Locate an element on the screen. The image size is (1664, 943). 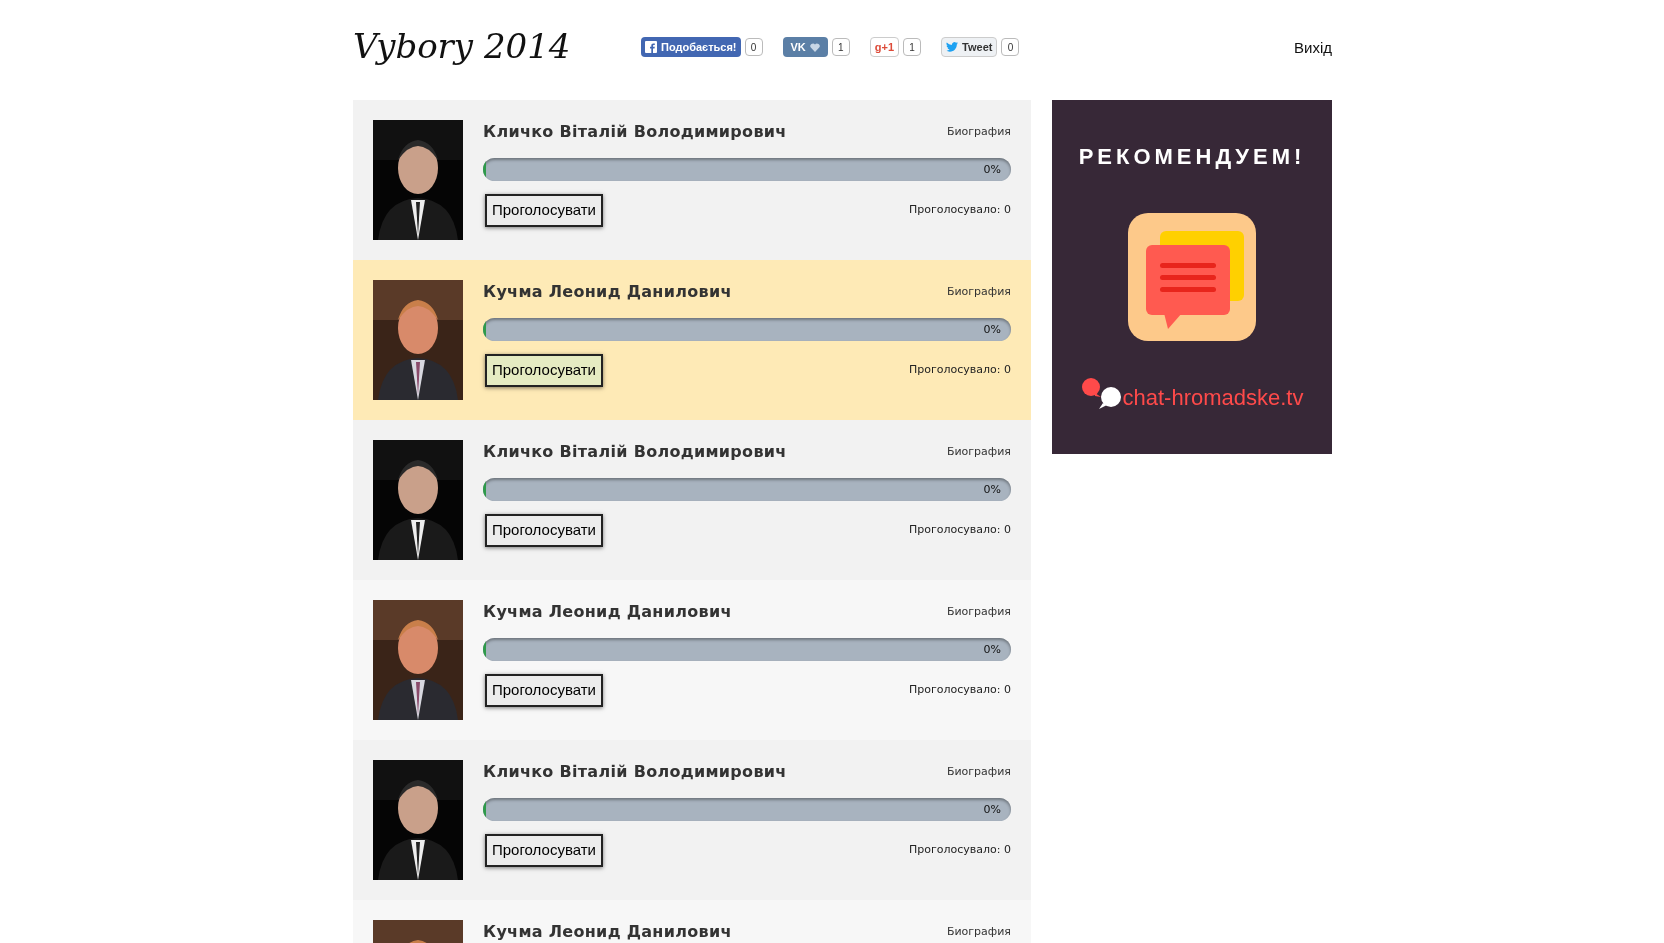
plus-one-button: g+1 is located at coordinates (884, 47).